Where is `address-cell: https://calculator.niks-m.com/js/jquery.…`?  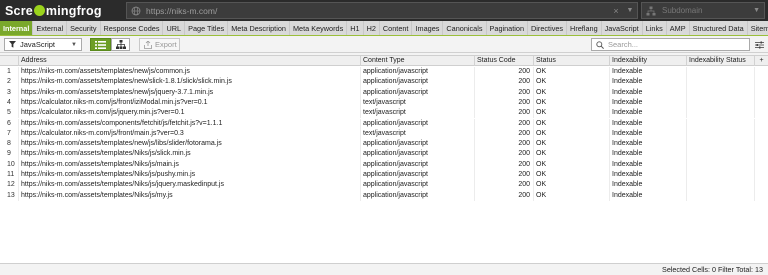 address-cell: https://calculator.niks-m.com/js/jquery.… is located at coordinates (190, 113).